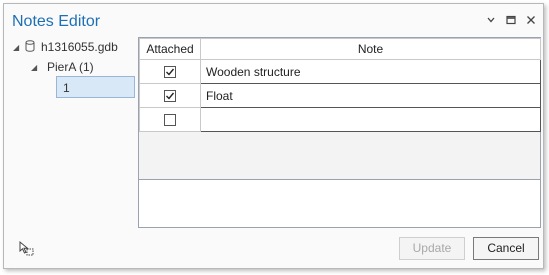  I want to click on column-header-note: Note, so click(370, 49).